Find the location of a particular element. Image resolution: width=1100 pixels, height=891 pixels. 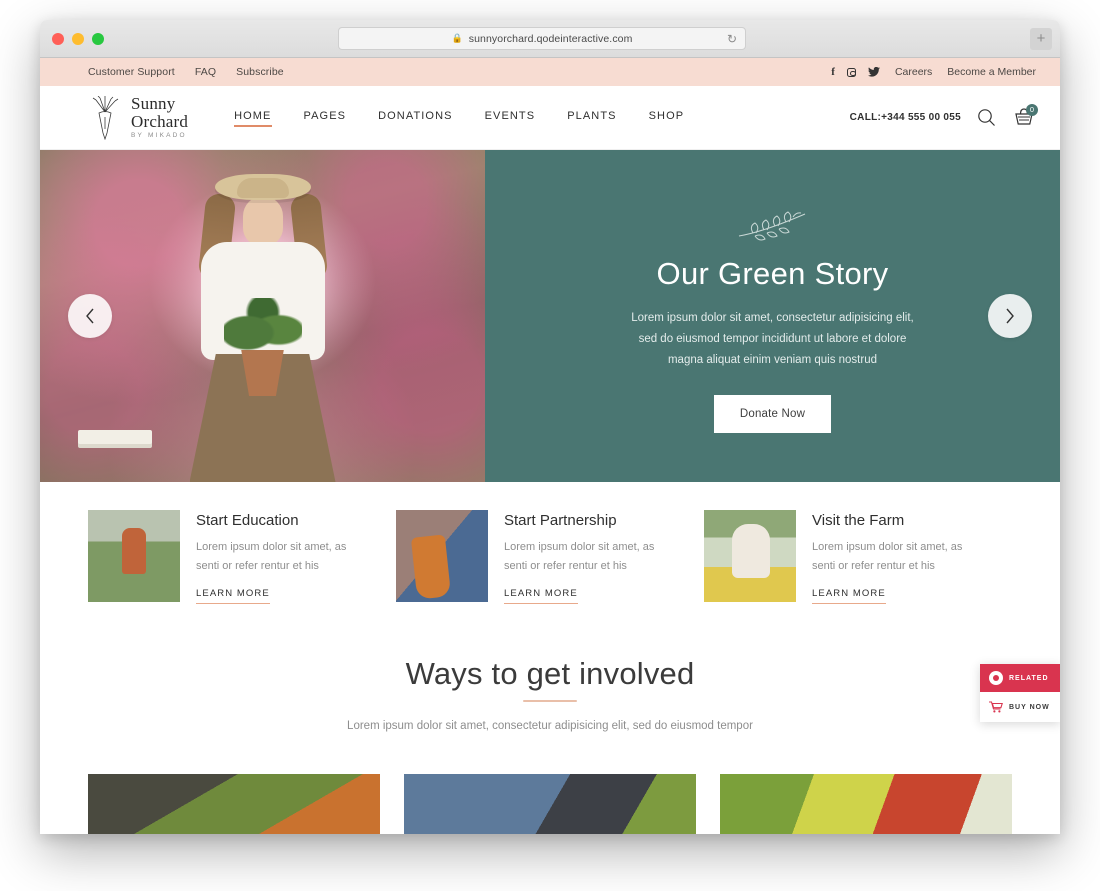

side-widget: RELATED BUY NOW is located at coordinates (1020, 693).